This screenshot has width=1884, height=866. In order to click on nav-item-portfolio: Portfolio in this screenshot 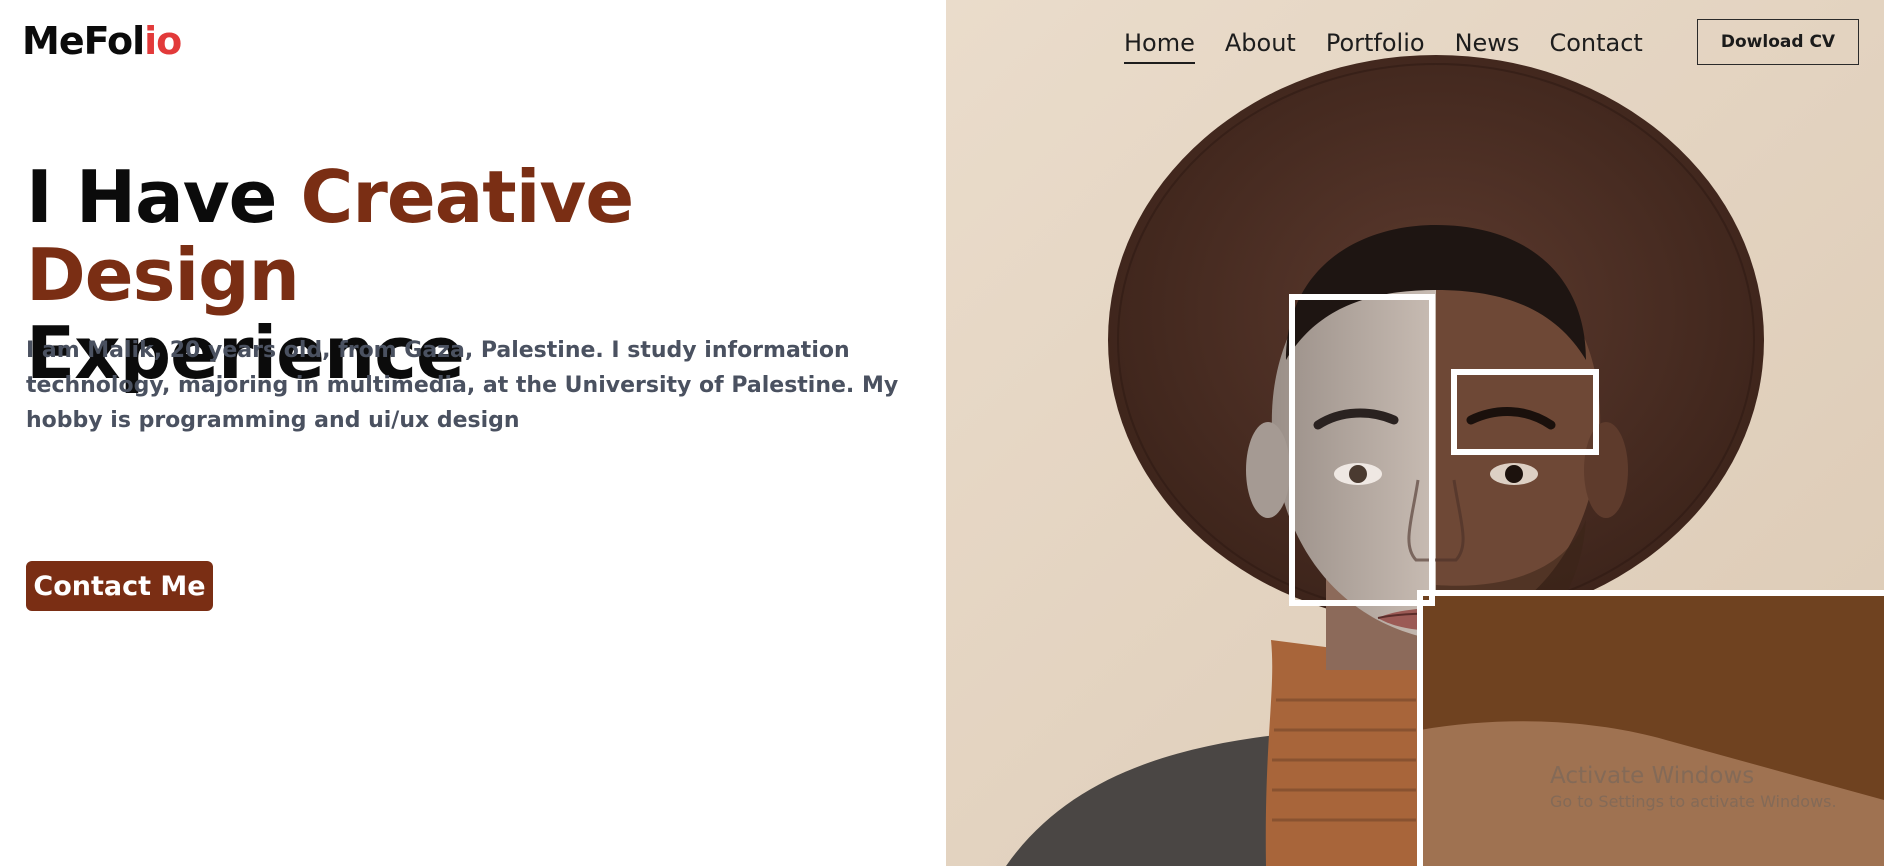, I will do `click(1375, 46)`.